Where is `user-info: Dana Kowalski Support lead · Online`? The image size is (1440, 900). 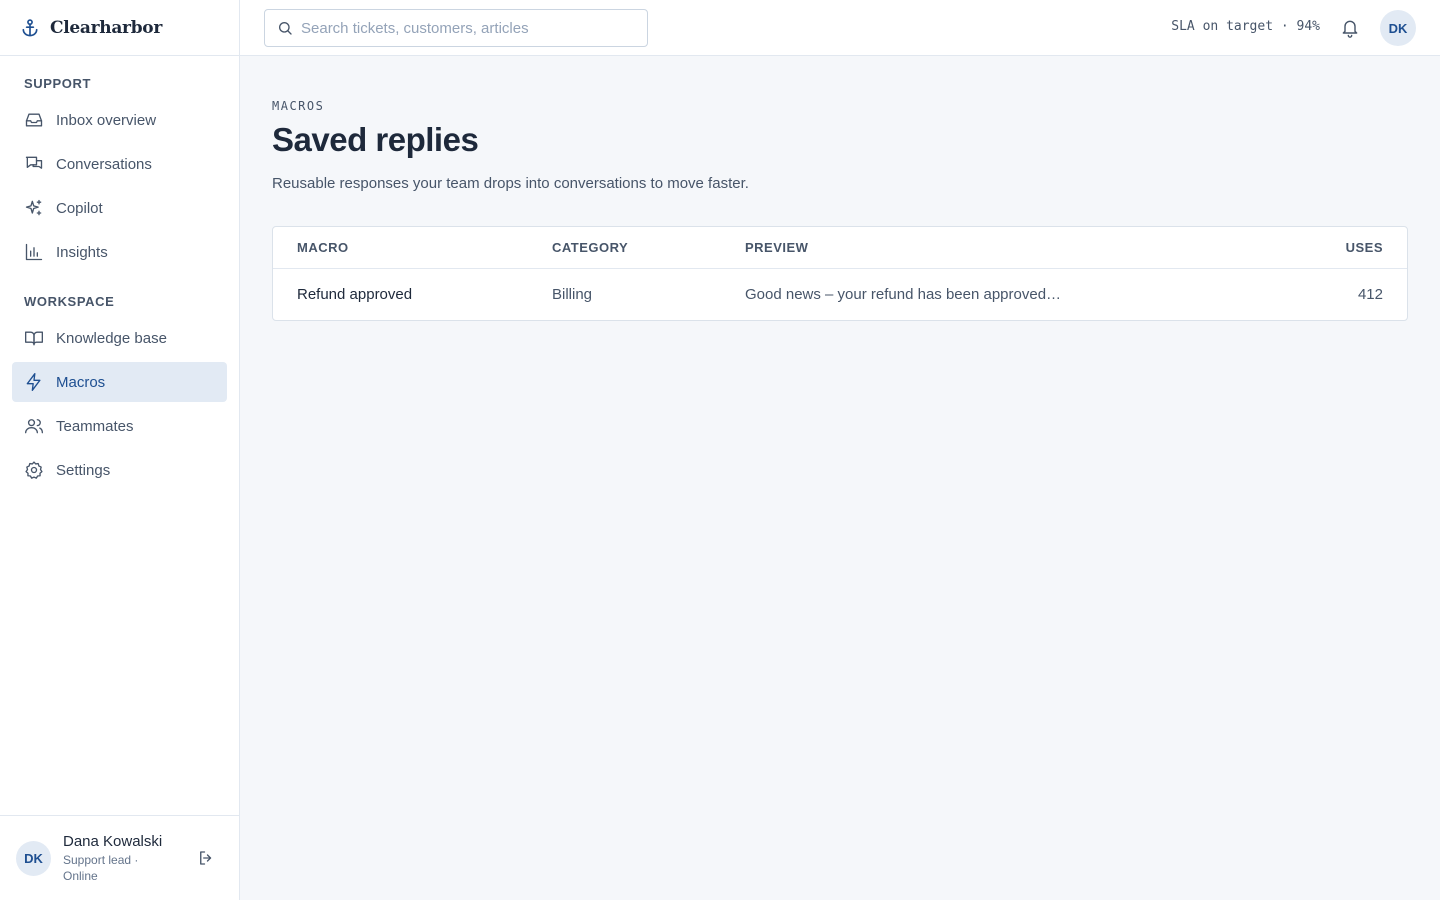 user-info: Dana Kowalski Support lead · Online is located at coordinates (118, 858).